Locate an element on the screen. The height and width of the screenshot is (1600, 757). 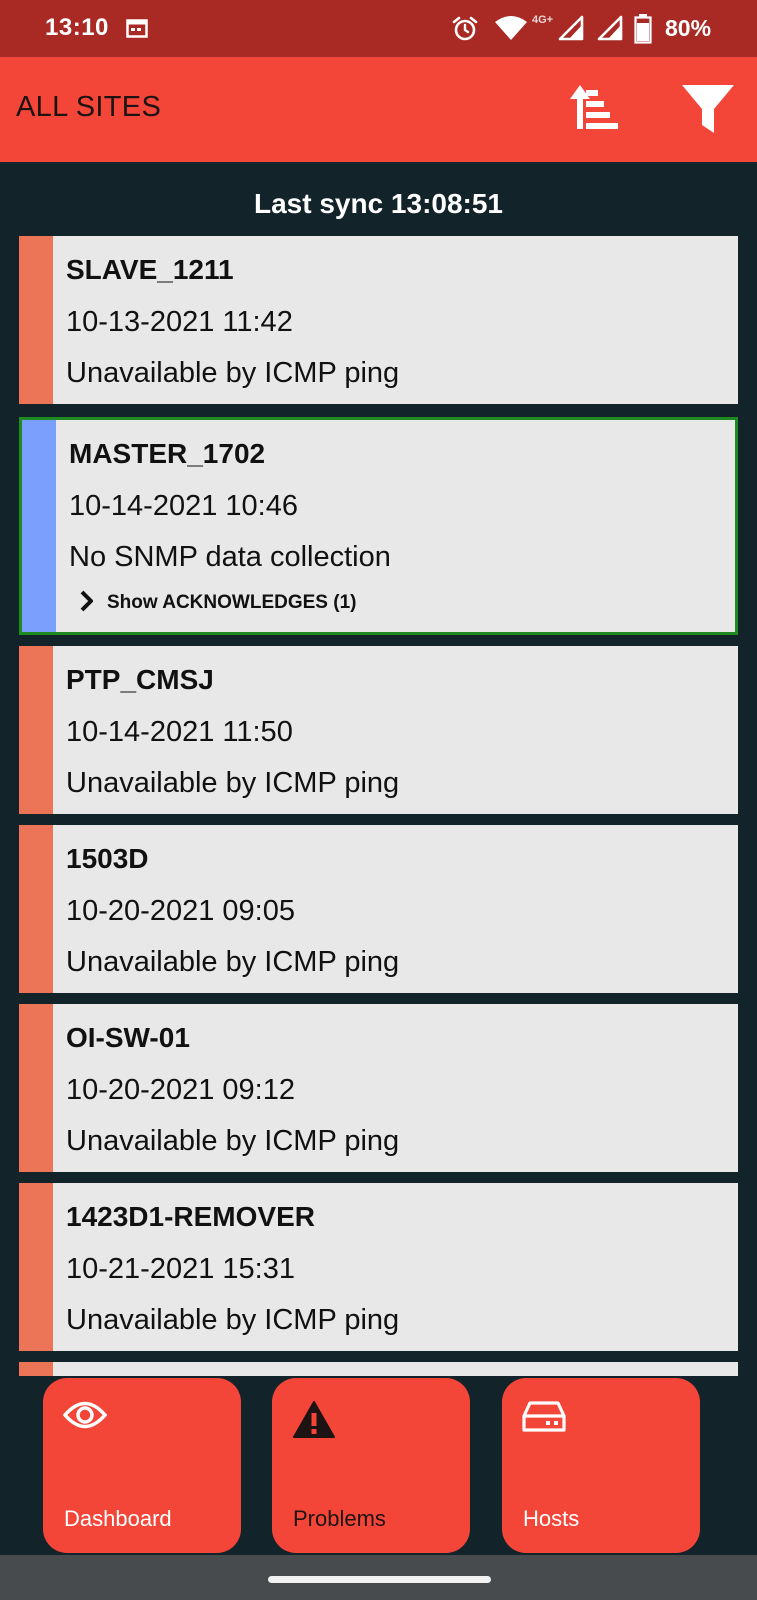
chevron-right-icon is located at coordinates (87, 603).